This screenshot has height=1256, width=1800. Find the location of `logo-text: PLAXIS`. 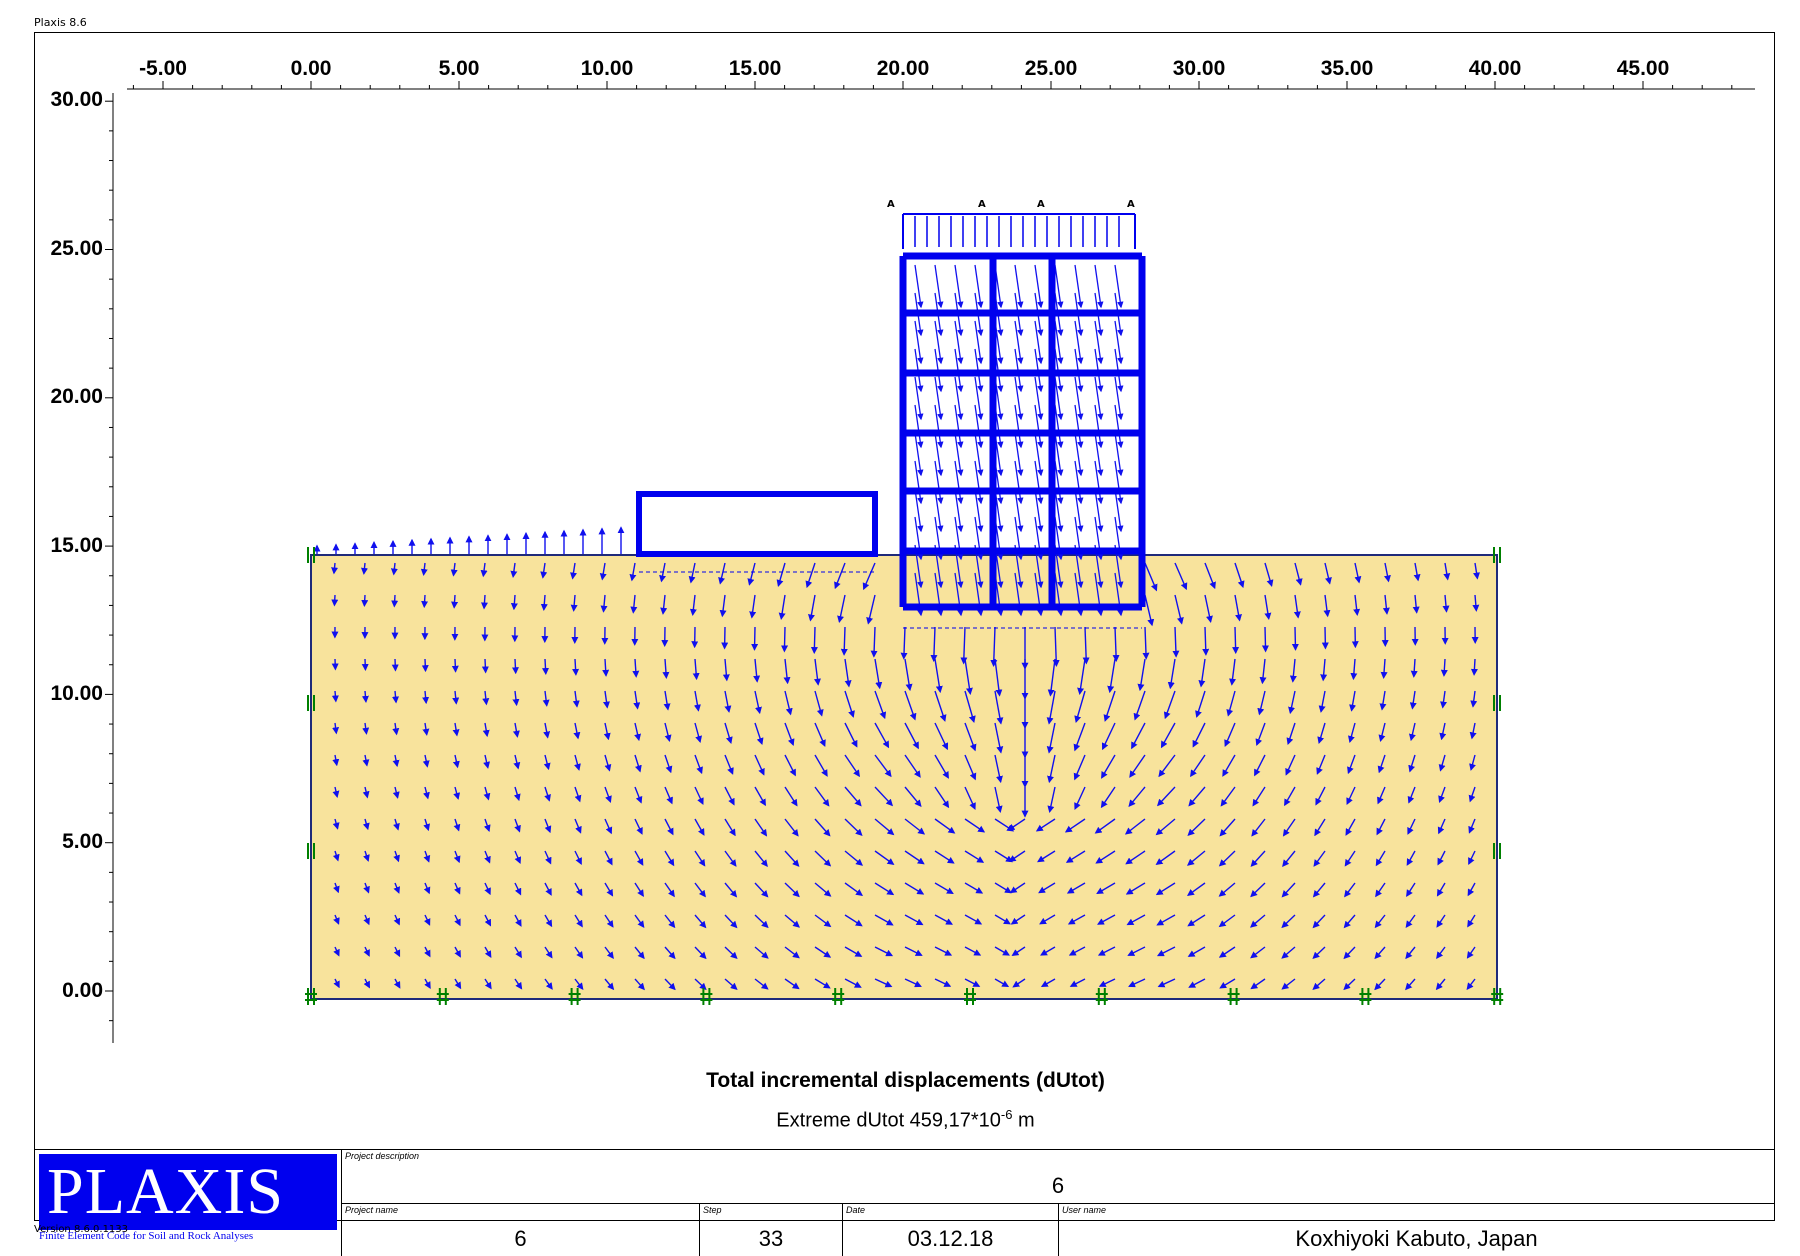

logo-text: PLAXIS is located at coordinates (165, 1192).